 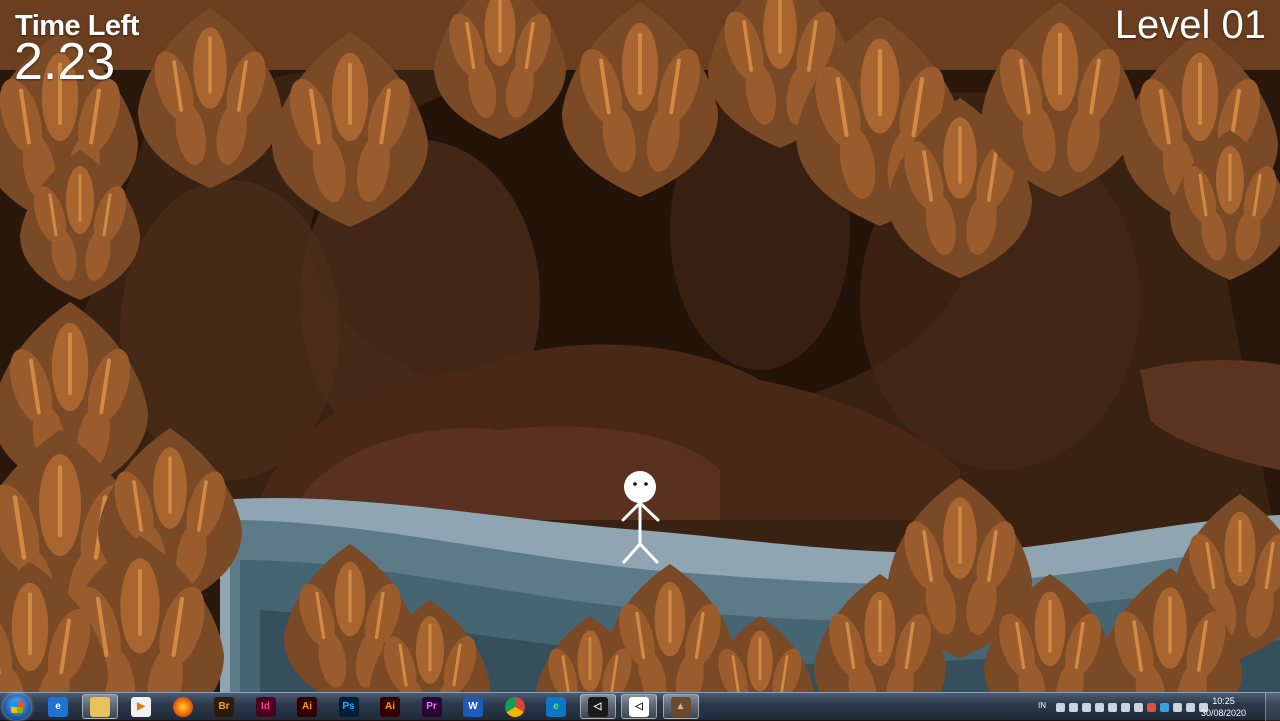 I want to click on language-indicator: IN, so click(x=1042, y=705).